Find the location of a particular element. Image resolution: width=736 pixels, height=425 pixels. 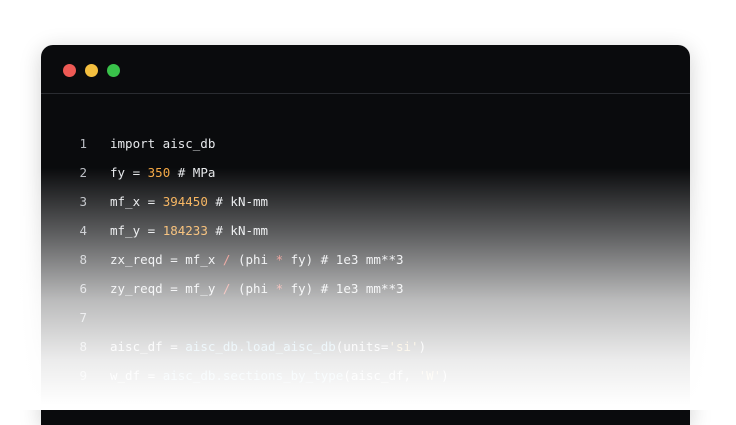

code-line: 2 fy = 350 # MPa is located at coordinates (365, 172).